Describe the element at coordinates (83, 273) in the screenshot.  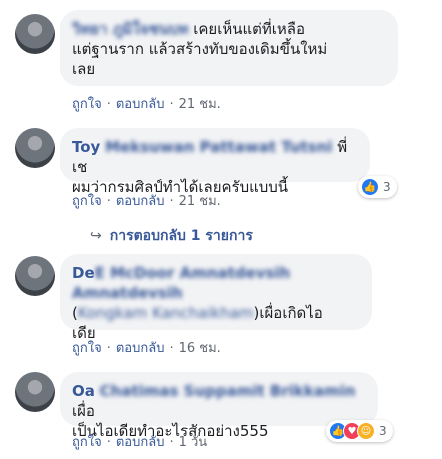
I see `comment-author: De` at that location.